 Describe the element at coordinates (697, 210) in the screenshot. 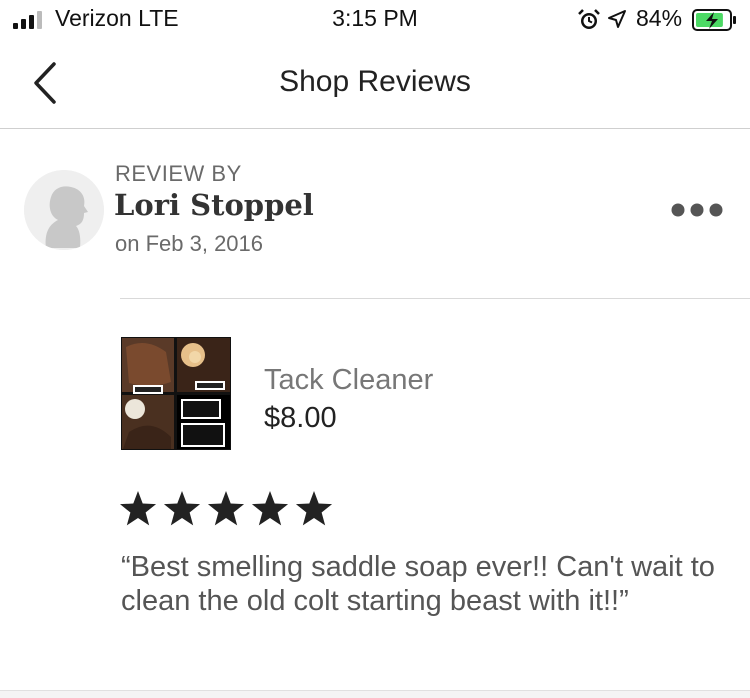

I see `more-horizontal-icon` at that location.